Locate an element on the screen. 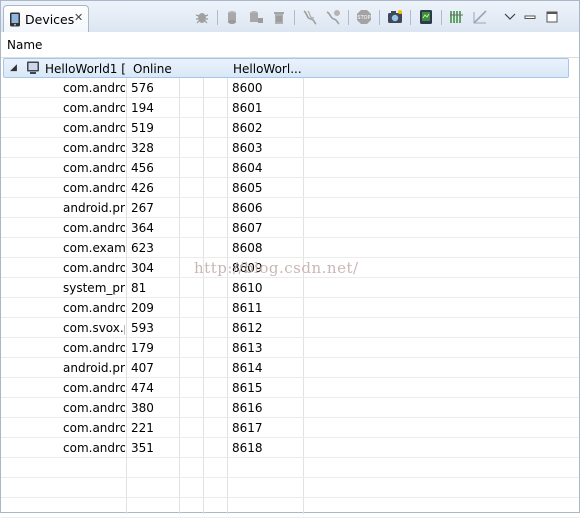  process-row: com.andro 194 8601 is located at coordinates (290, 108).